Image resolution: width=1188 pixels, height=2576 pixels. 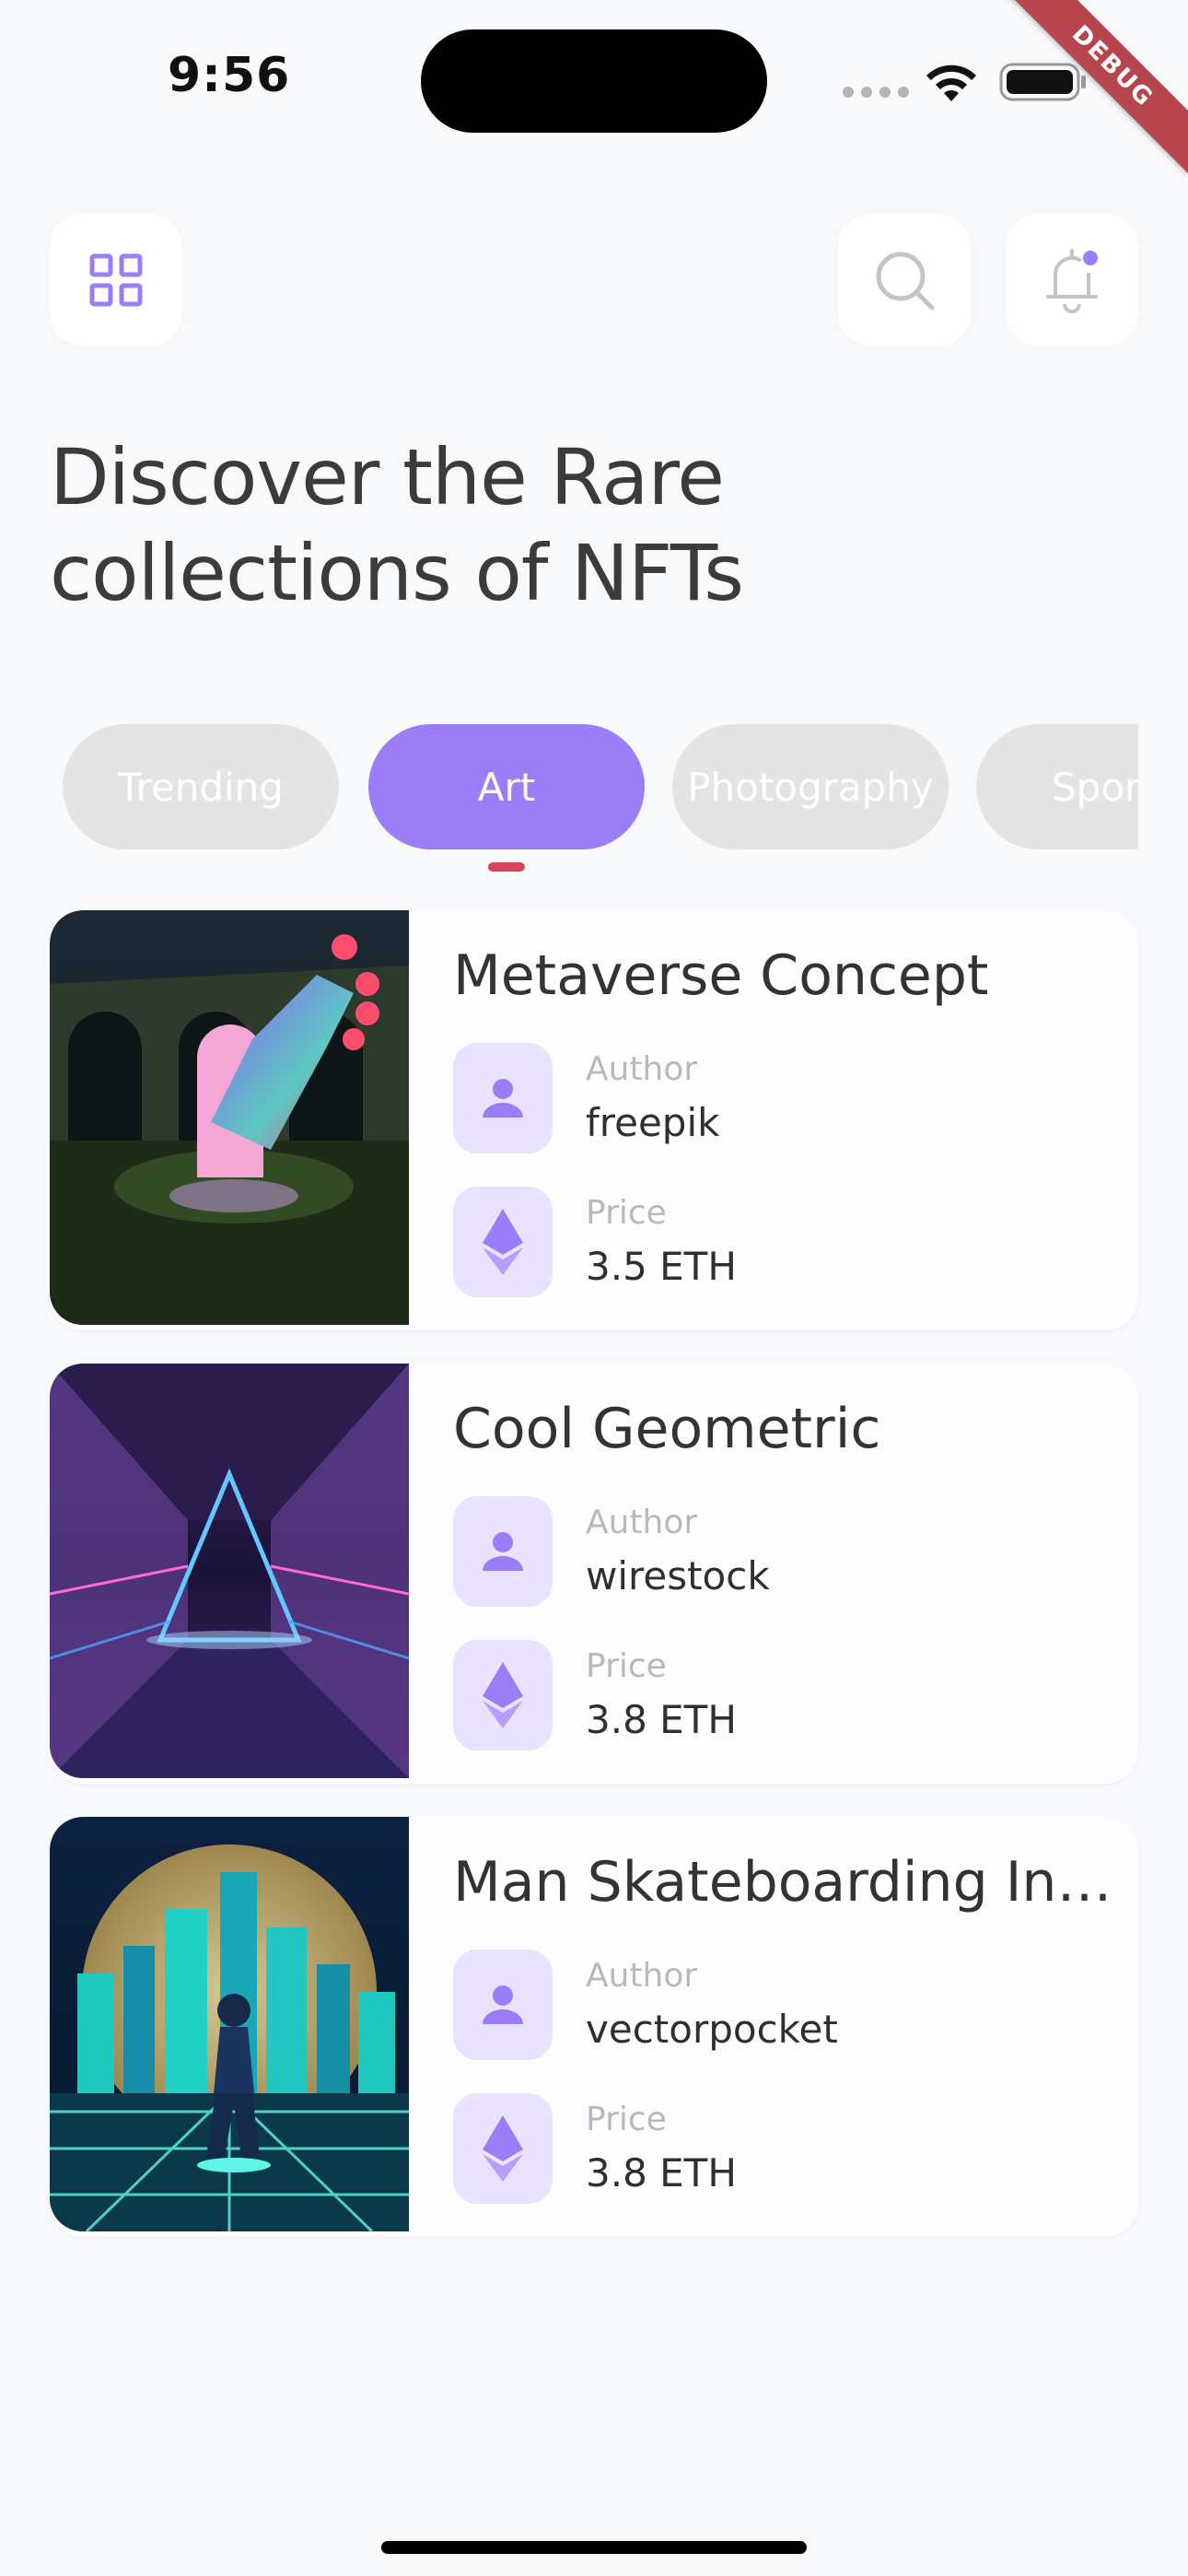 What do you see at coordinates (653, 1122) in the screenshot?
I see `author-name: freepik` at bounding box center [653, 1122].